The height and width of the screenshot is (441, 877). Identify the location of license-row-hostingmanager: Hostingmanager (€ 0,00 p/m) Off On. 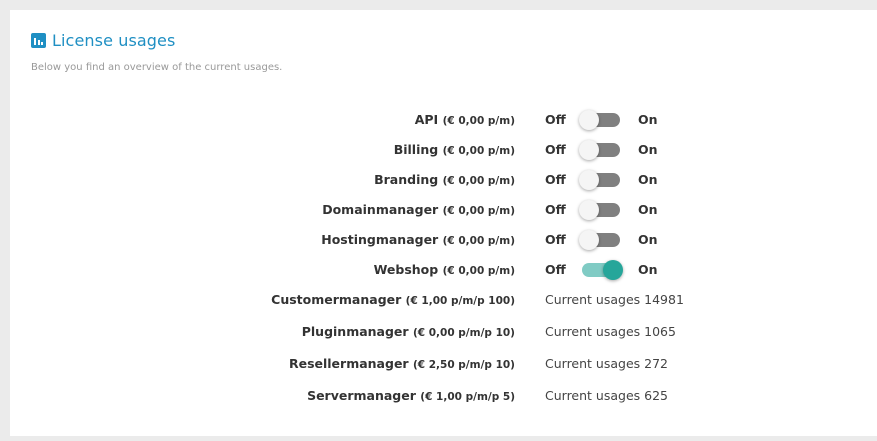
(443, 240).